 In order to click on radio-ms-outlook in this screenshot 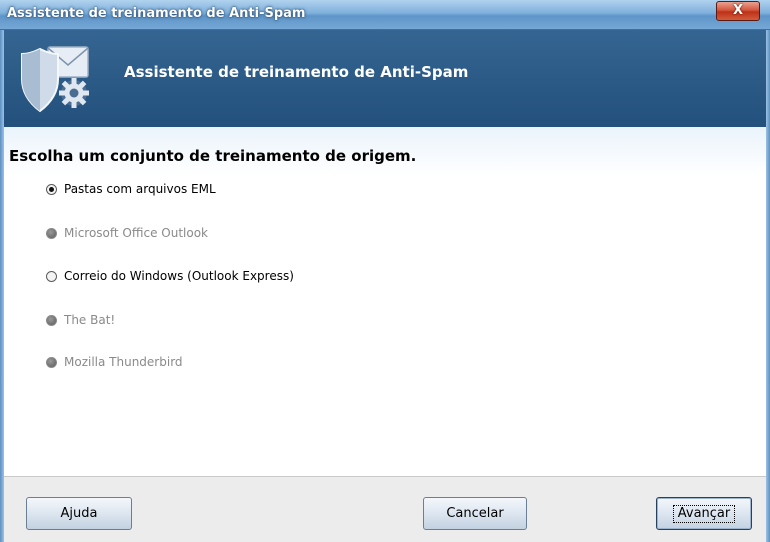, I will do `click(51, 233)`.